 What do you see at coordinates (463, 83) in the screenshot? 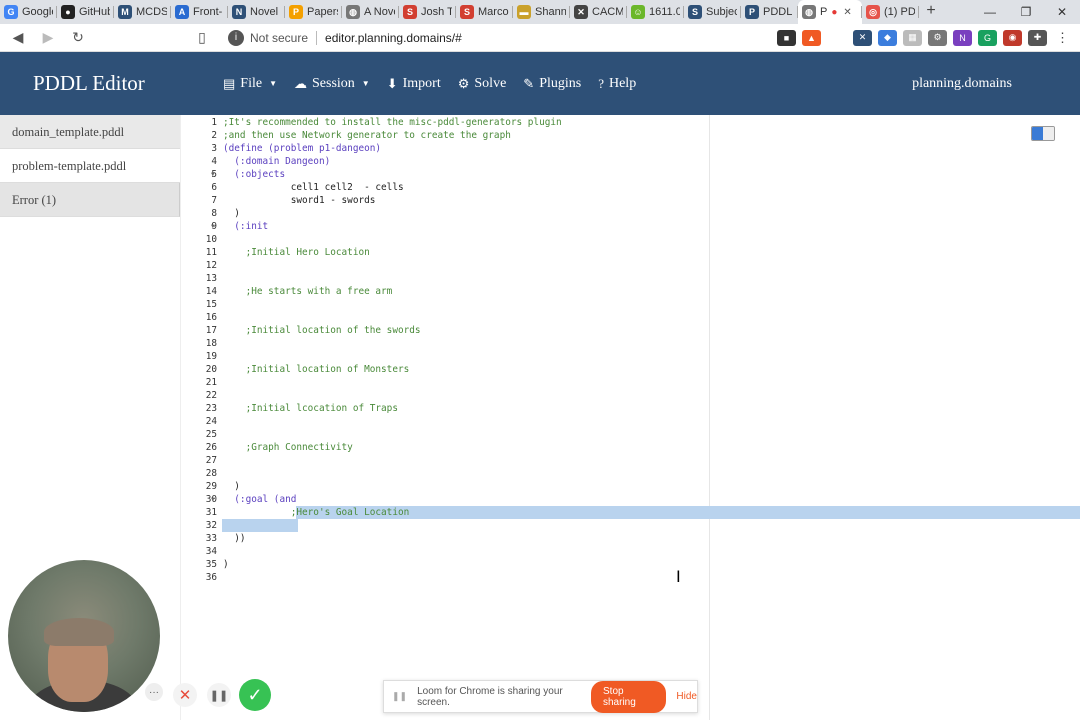
I see `gear-icon: ⚙` at bounding box center [463, 83].